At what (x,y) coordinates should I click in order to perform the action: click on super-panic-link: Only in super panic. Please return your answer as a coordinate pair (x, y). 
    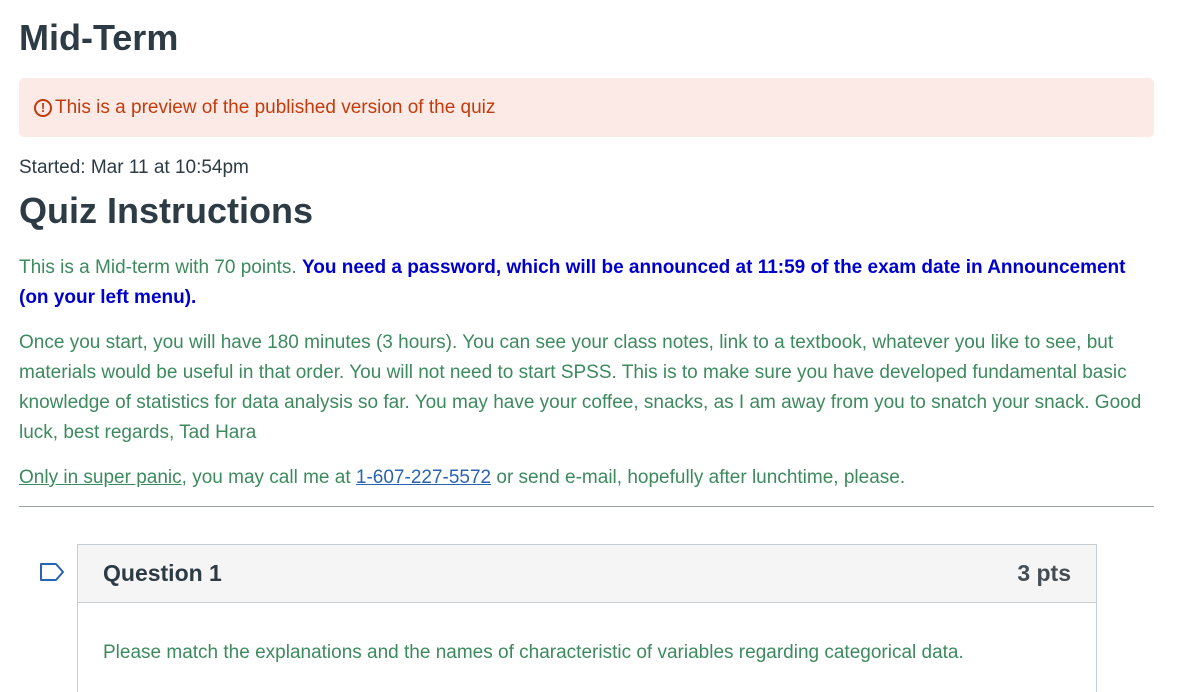
    Looking at the image, I should click on (100, 477).